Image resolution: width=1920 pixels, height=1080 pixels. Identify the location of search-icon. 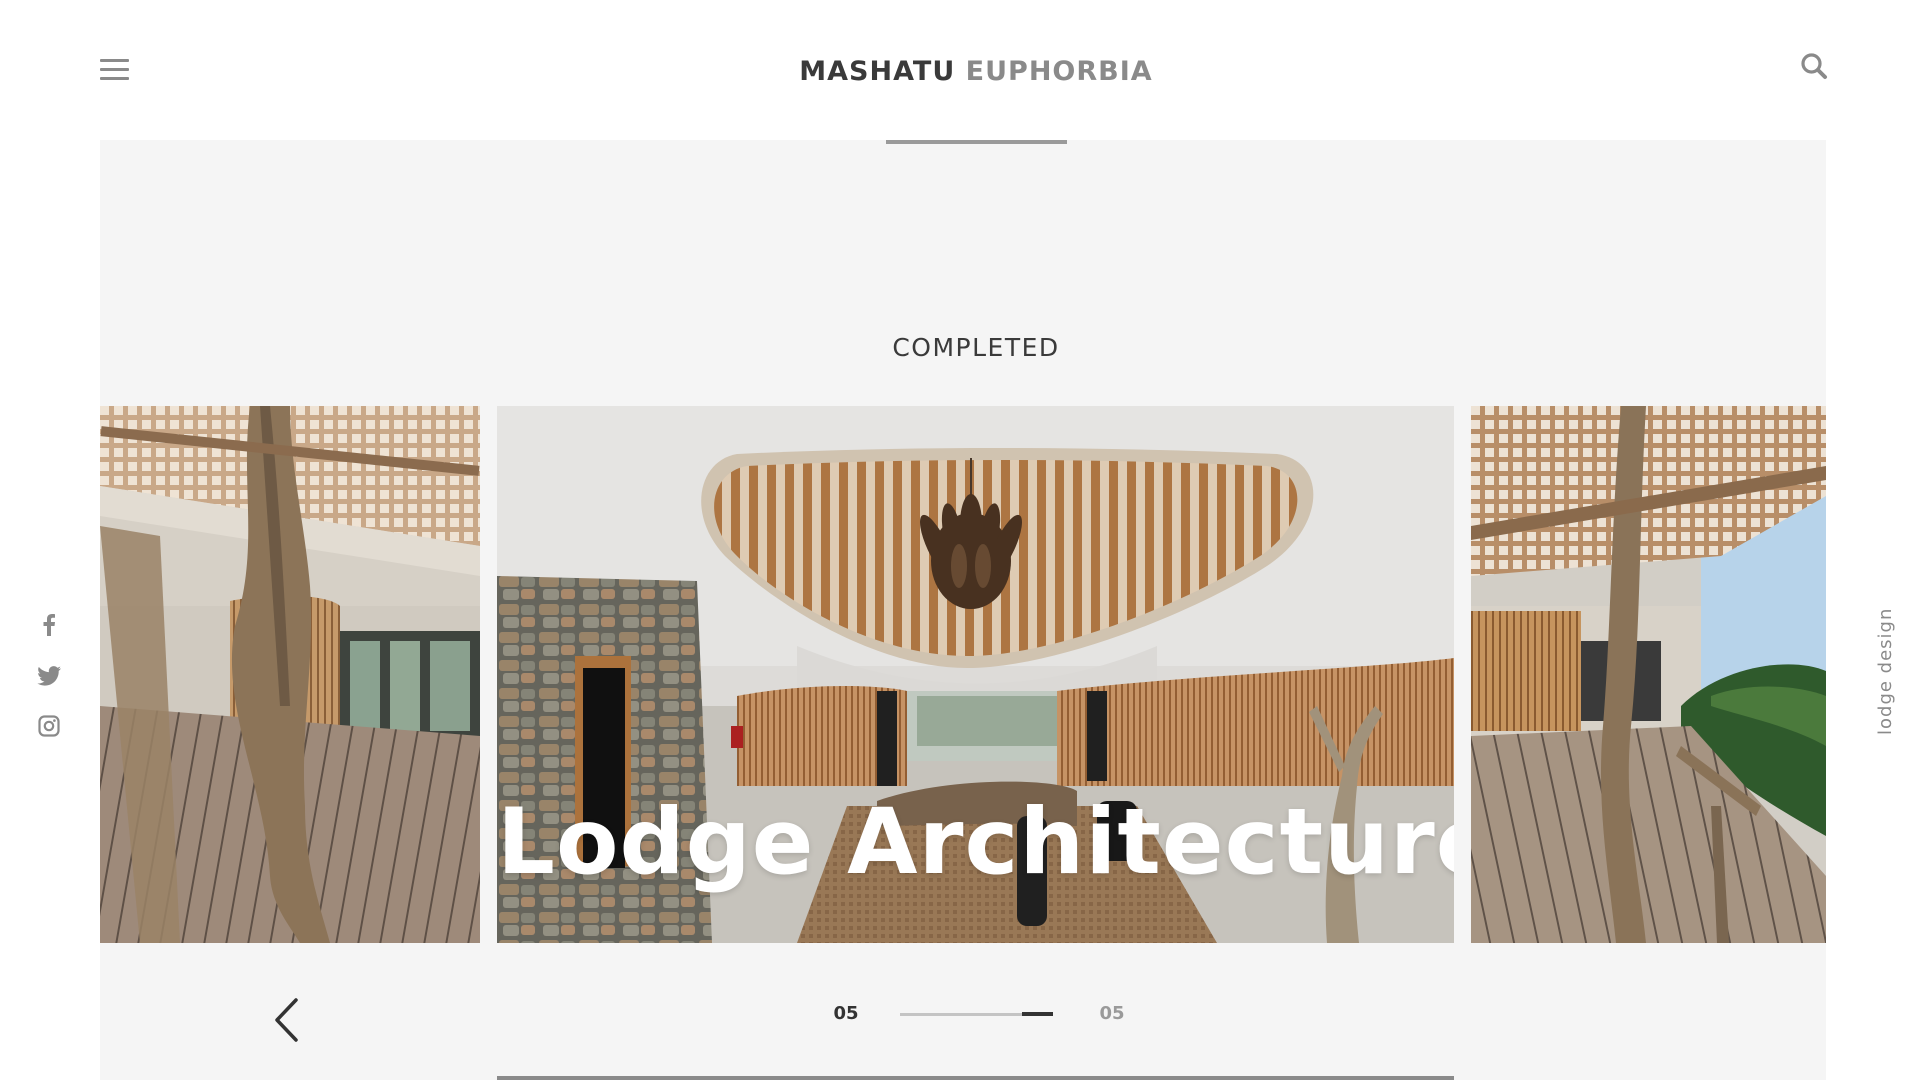
(1814, 66).